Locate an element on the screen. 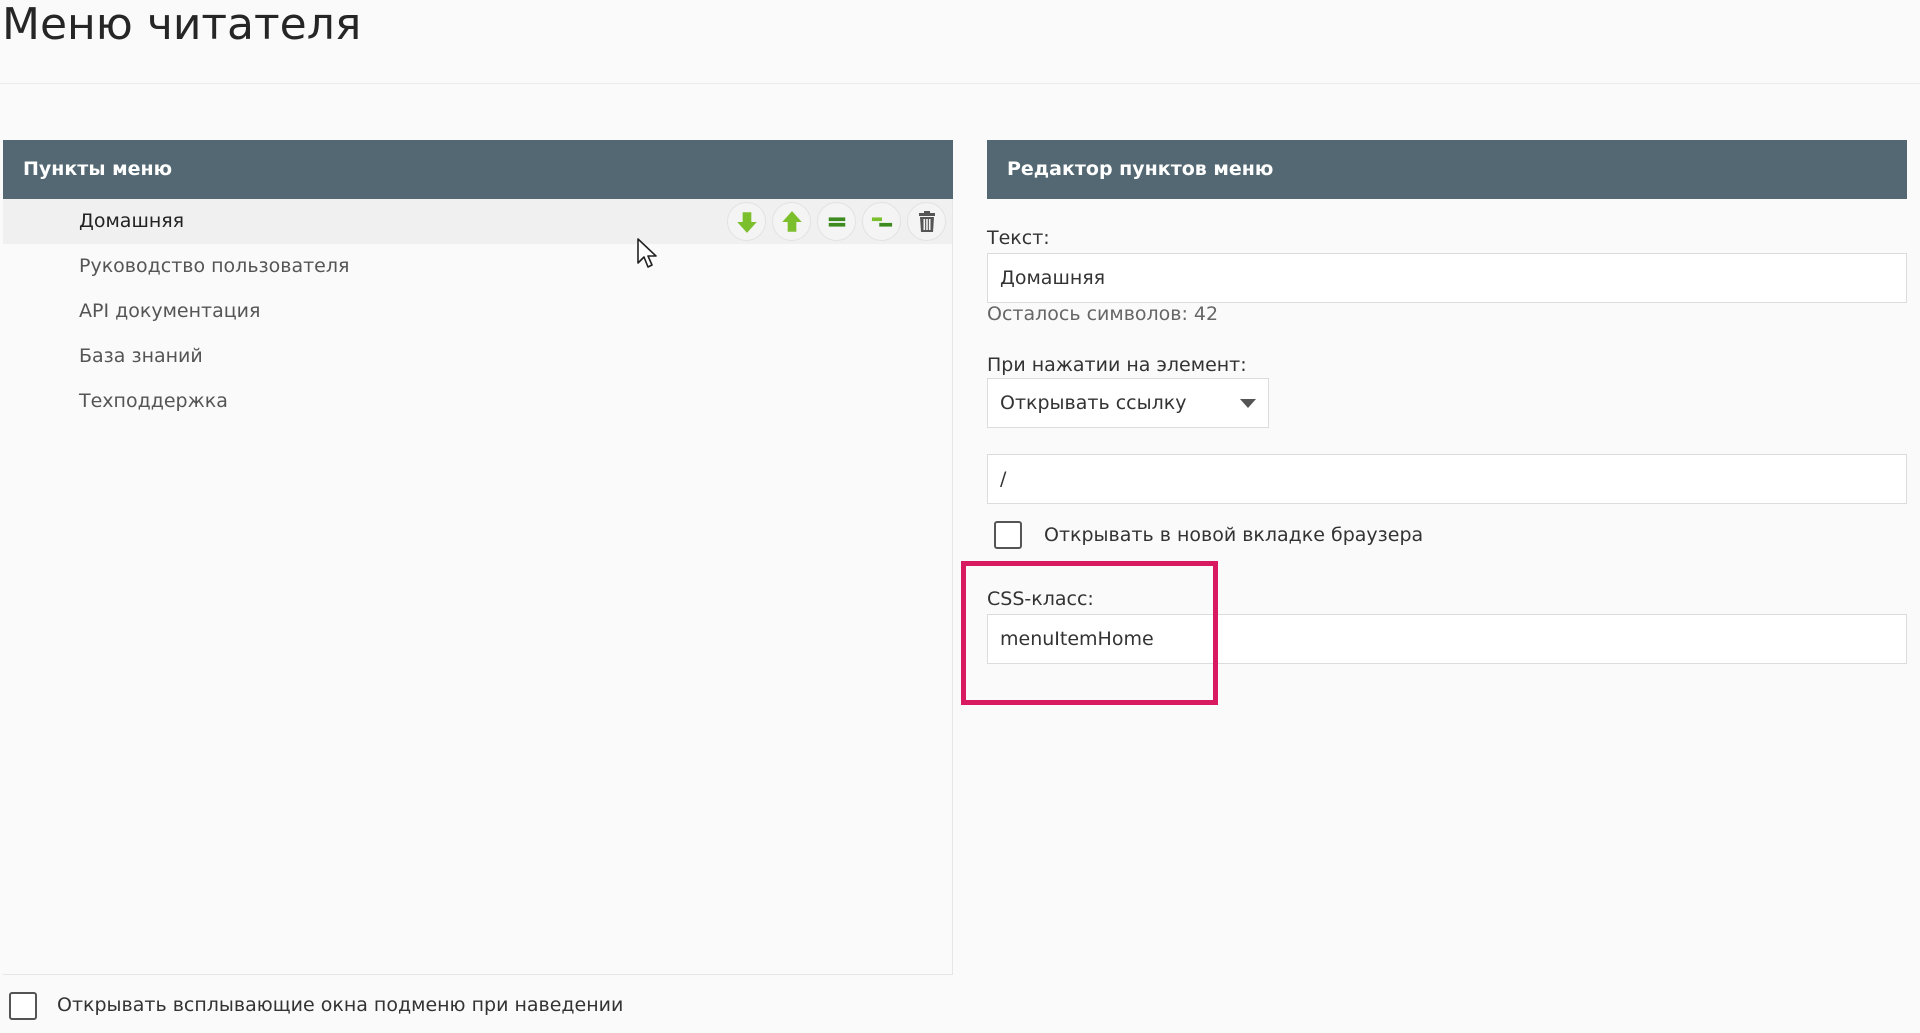  menu-item-label: База знаний is located at coordinates (141, 356).